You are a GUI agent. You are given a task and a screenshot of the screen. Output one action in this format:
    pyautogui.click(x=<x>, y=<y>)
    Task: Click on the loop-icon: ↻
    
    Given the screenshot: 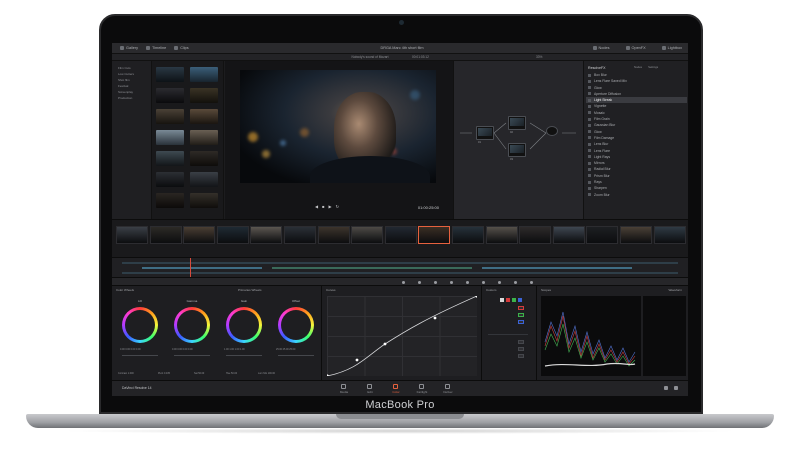 What is the action you would take?
    pyautogui.click(x=337, y=206)
    